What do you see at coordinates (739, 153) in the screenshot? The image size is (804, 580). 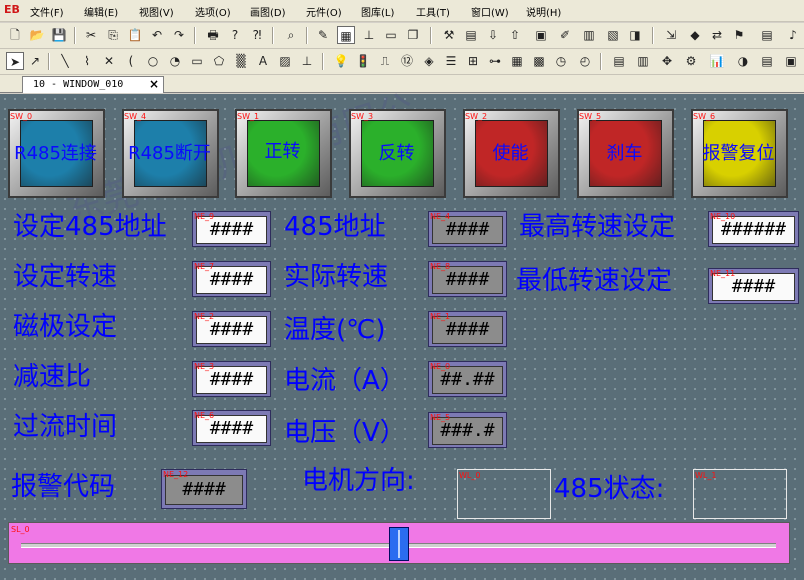 I see `switch-alarm-reset: 报警复位` at bounding box center [739, 153].